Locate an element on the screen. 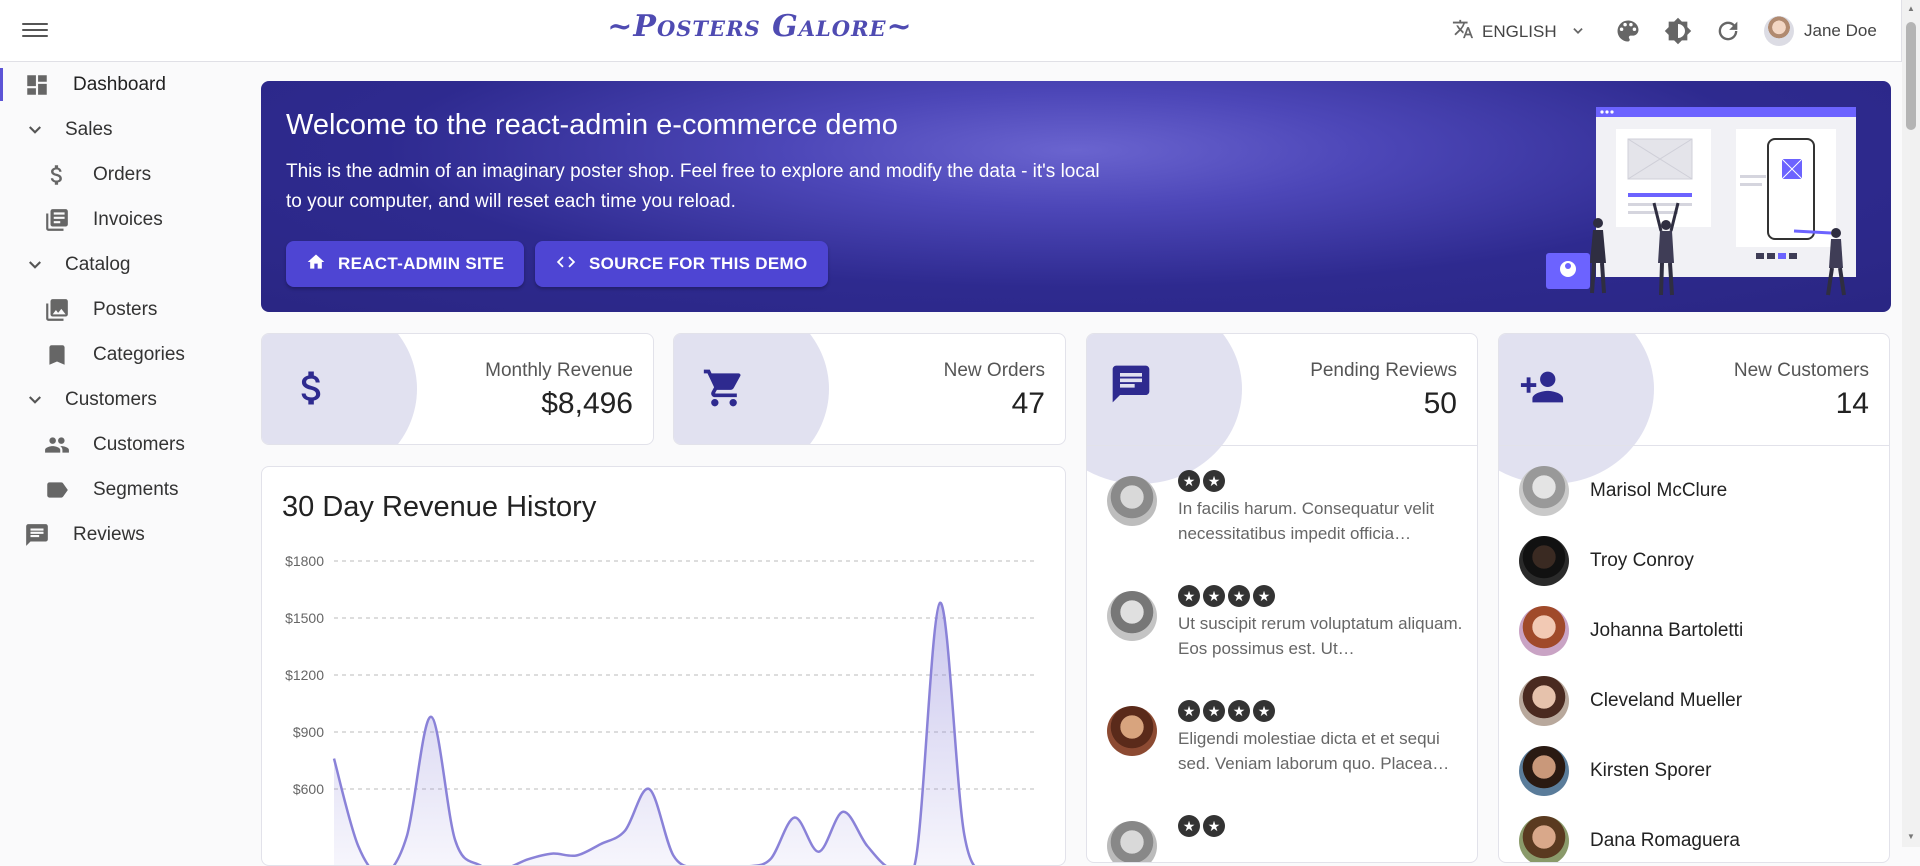  new-orders-card: New Orders 47 is located at coordinates (869, 389).